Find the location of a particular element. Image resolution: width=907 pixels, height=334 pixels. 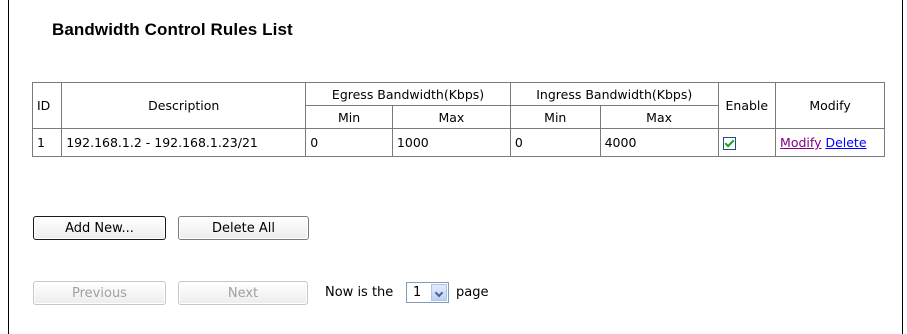

cell-ingress-max: 4000 is located at coordinates (659, 142).